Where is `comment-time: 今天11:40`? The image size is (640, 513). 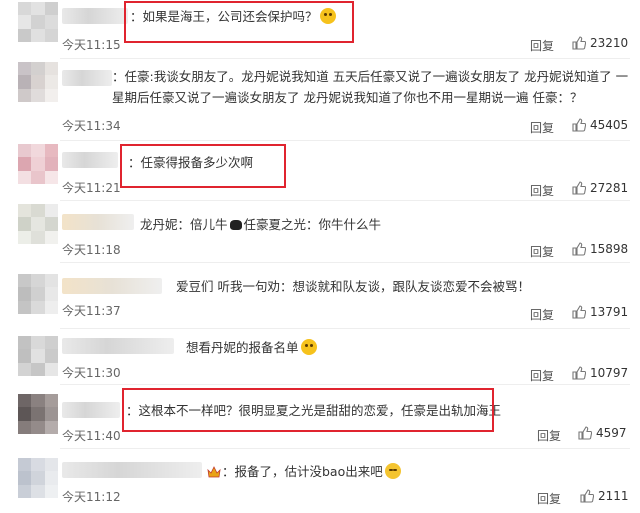
comment-time: 今天11:40 is located at coordinates (91, 436).